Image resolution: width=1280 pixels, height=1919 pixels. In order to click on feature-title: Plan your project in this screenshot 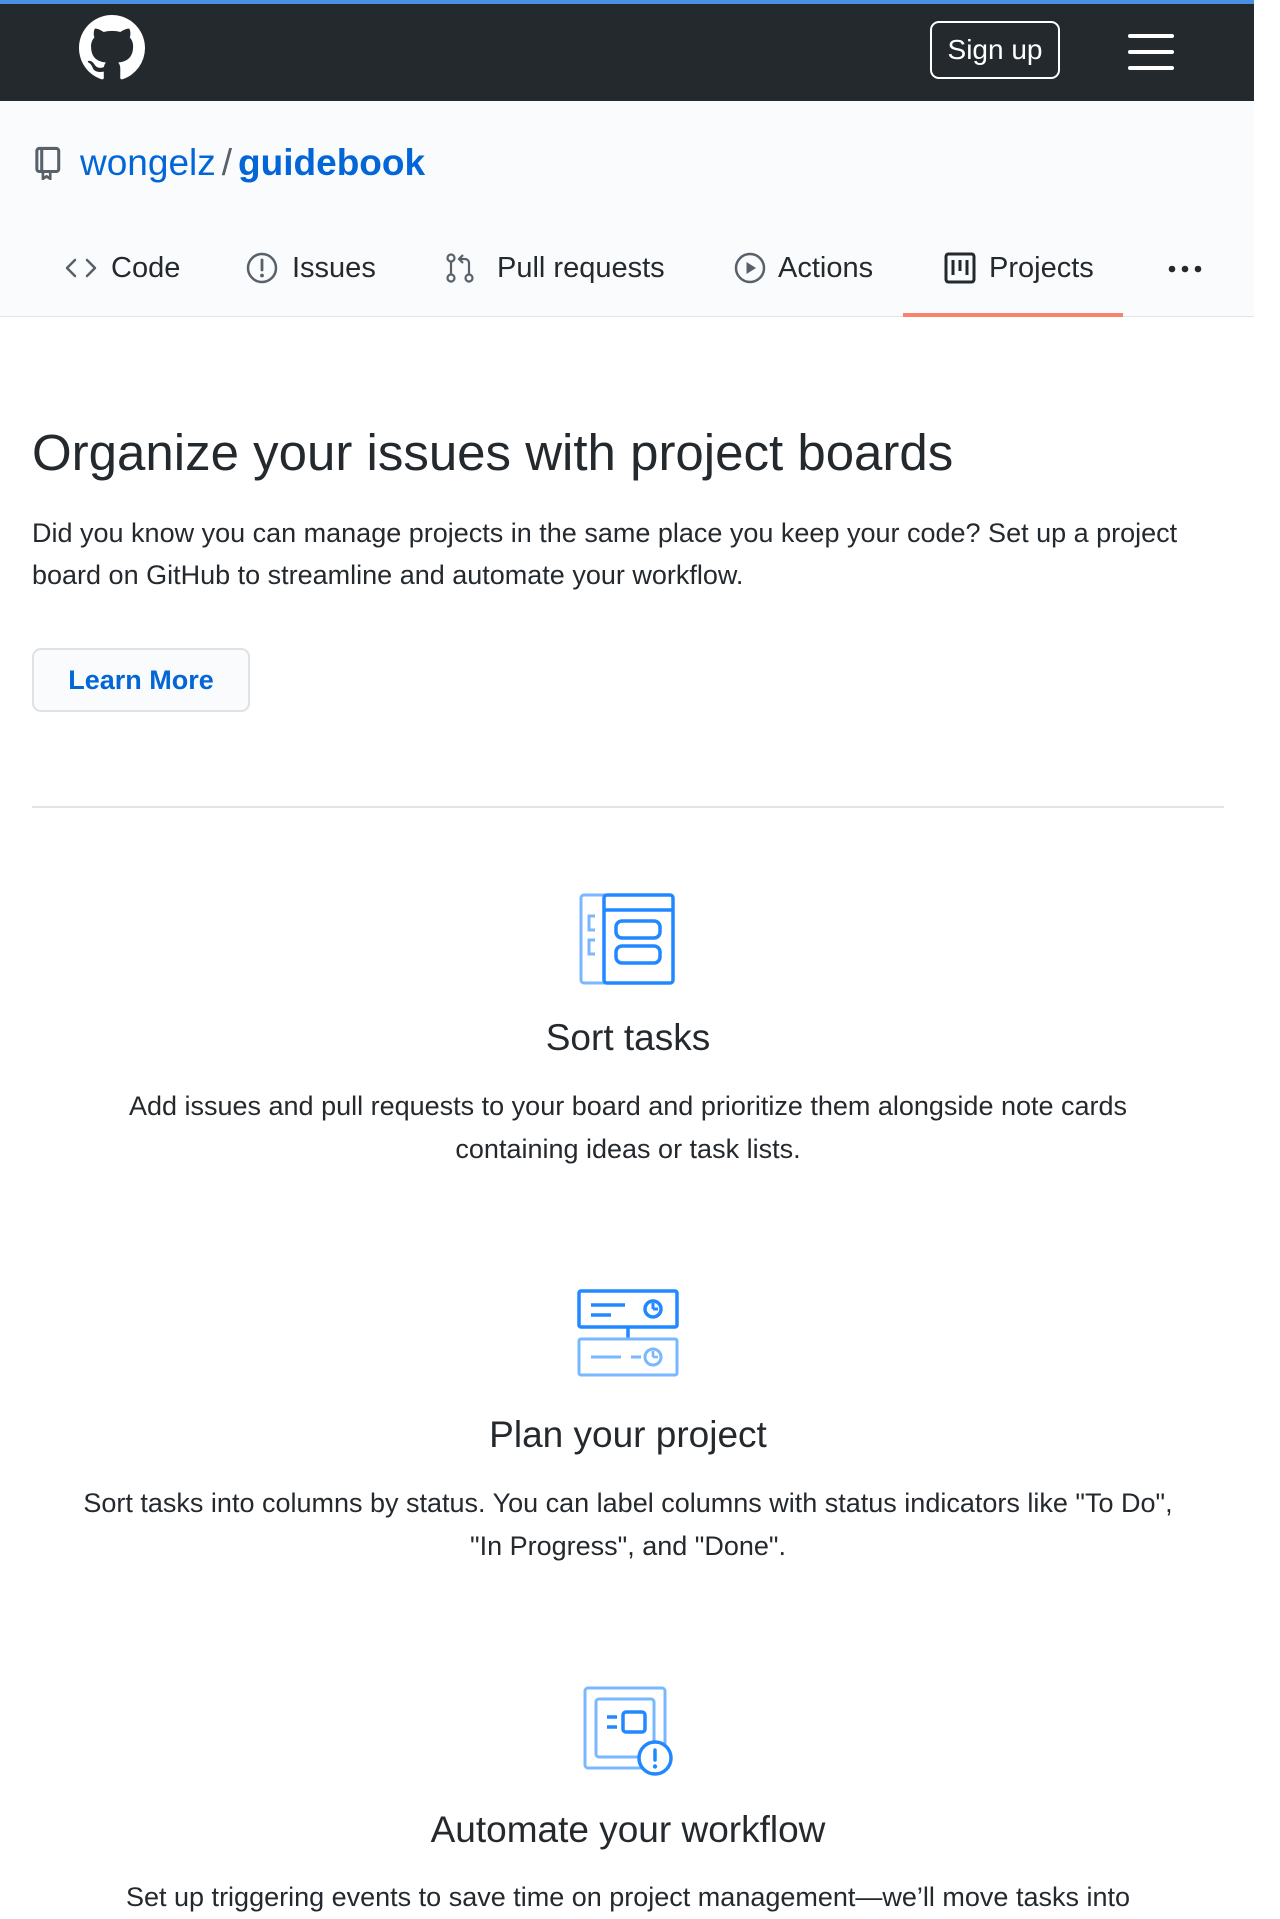, I will do `click(628, 1434)`.